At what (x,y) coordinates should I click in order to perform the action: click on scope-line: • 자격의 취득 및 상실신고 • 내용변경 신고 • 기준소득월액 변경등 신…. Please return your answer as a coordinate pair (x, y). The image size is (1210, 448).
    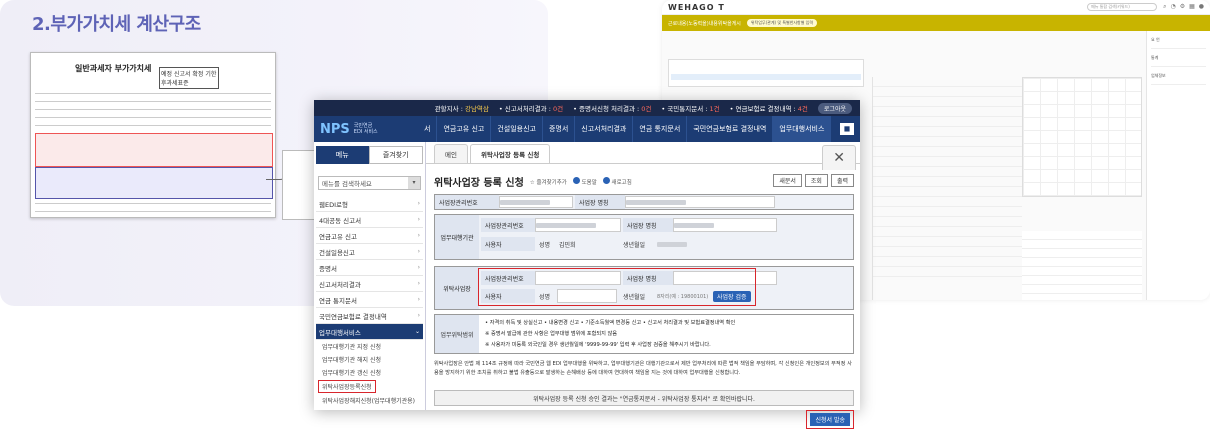
    Looking at the image, I should click on (610, 323).